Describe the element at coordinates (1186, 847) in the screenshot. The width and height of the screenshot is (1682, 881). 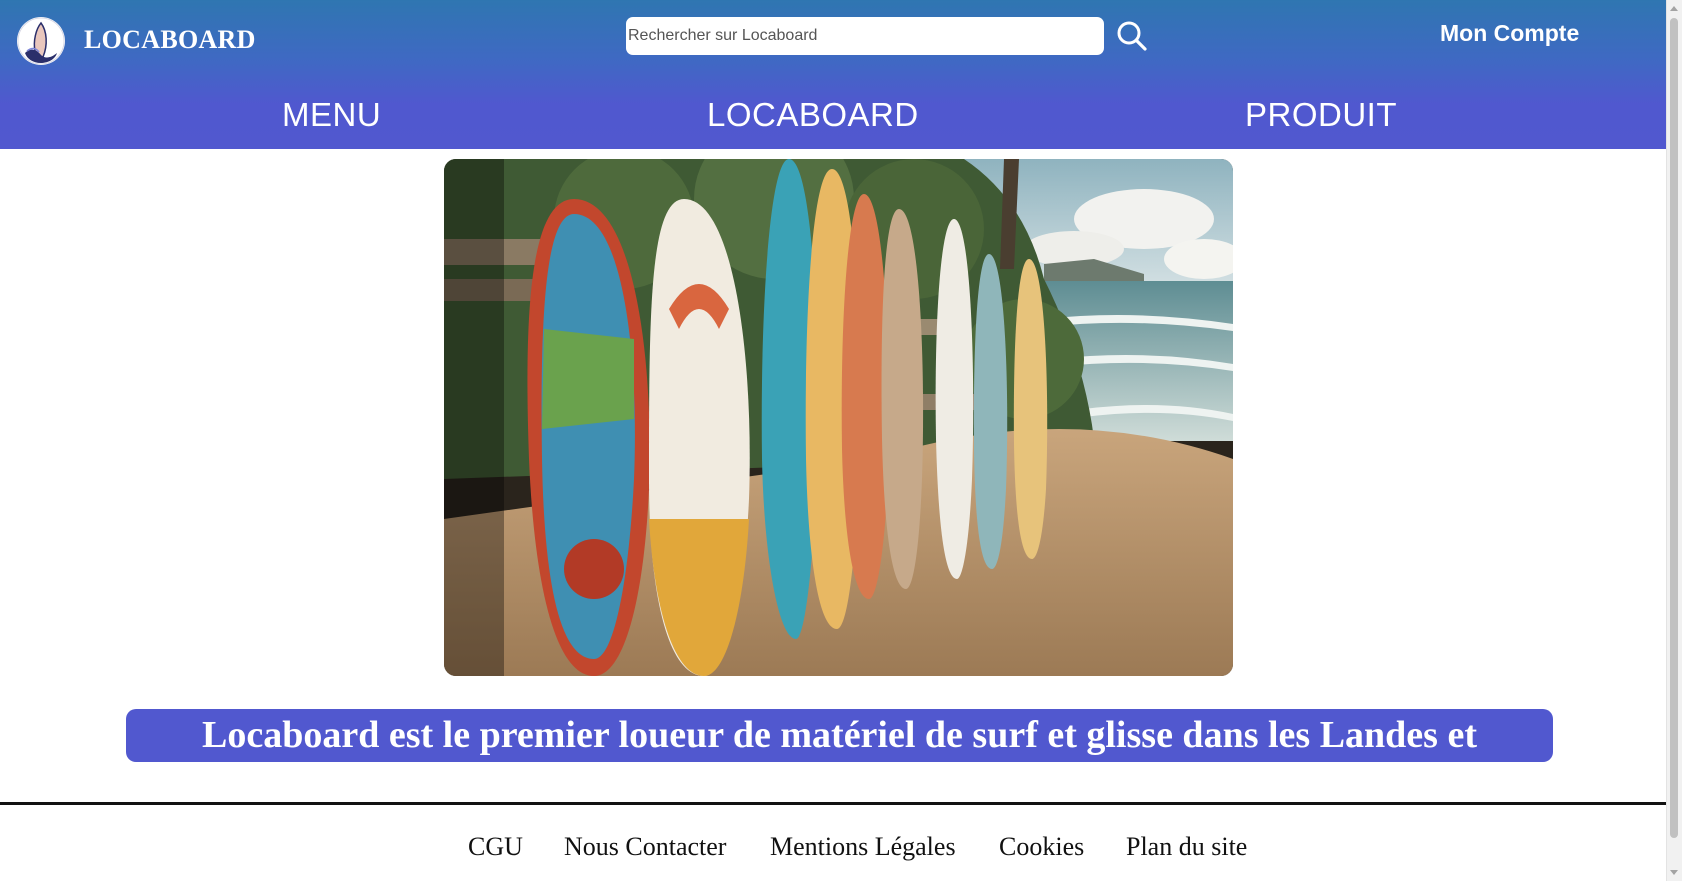
I see `footer-link-plan-du-site: Plan du site` at that location.